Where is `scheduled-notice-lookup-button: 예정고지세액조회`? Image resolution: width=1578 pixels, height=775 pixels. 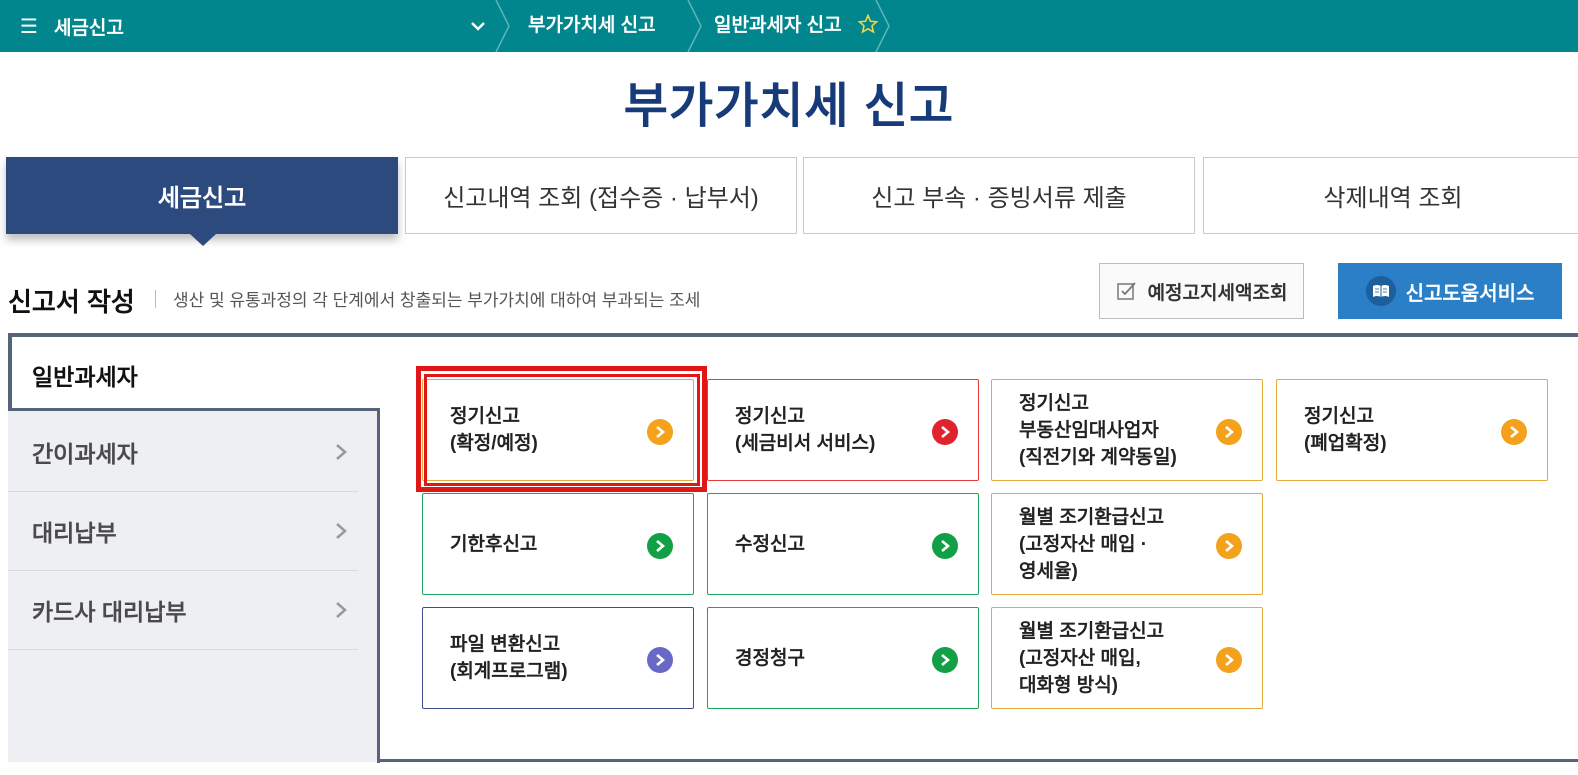
scheduled-notice-lookup-button: 예정고지세액조회 is located at coordinates (1201, 291).